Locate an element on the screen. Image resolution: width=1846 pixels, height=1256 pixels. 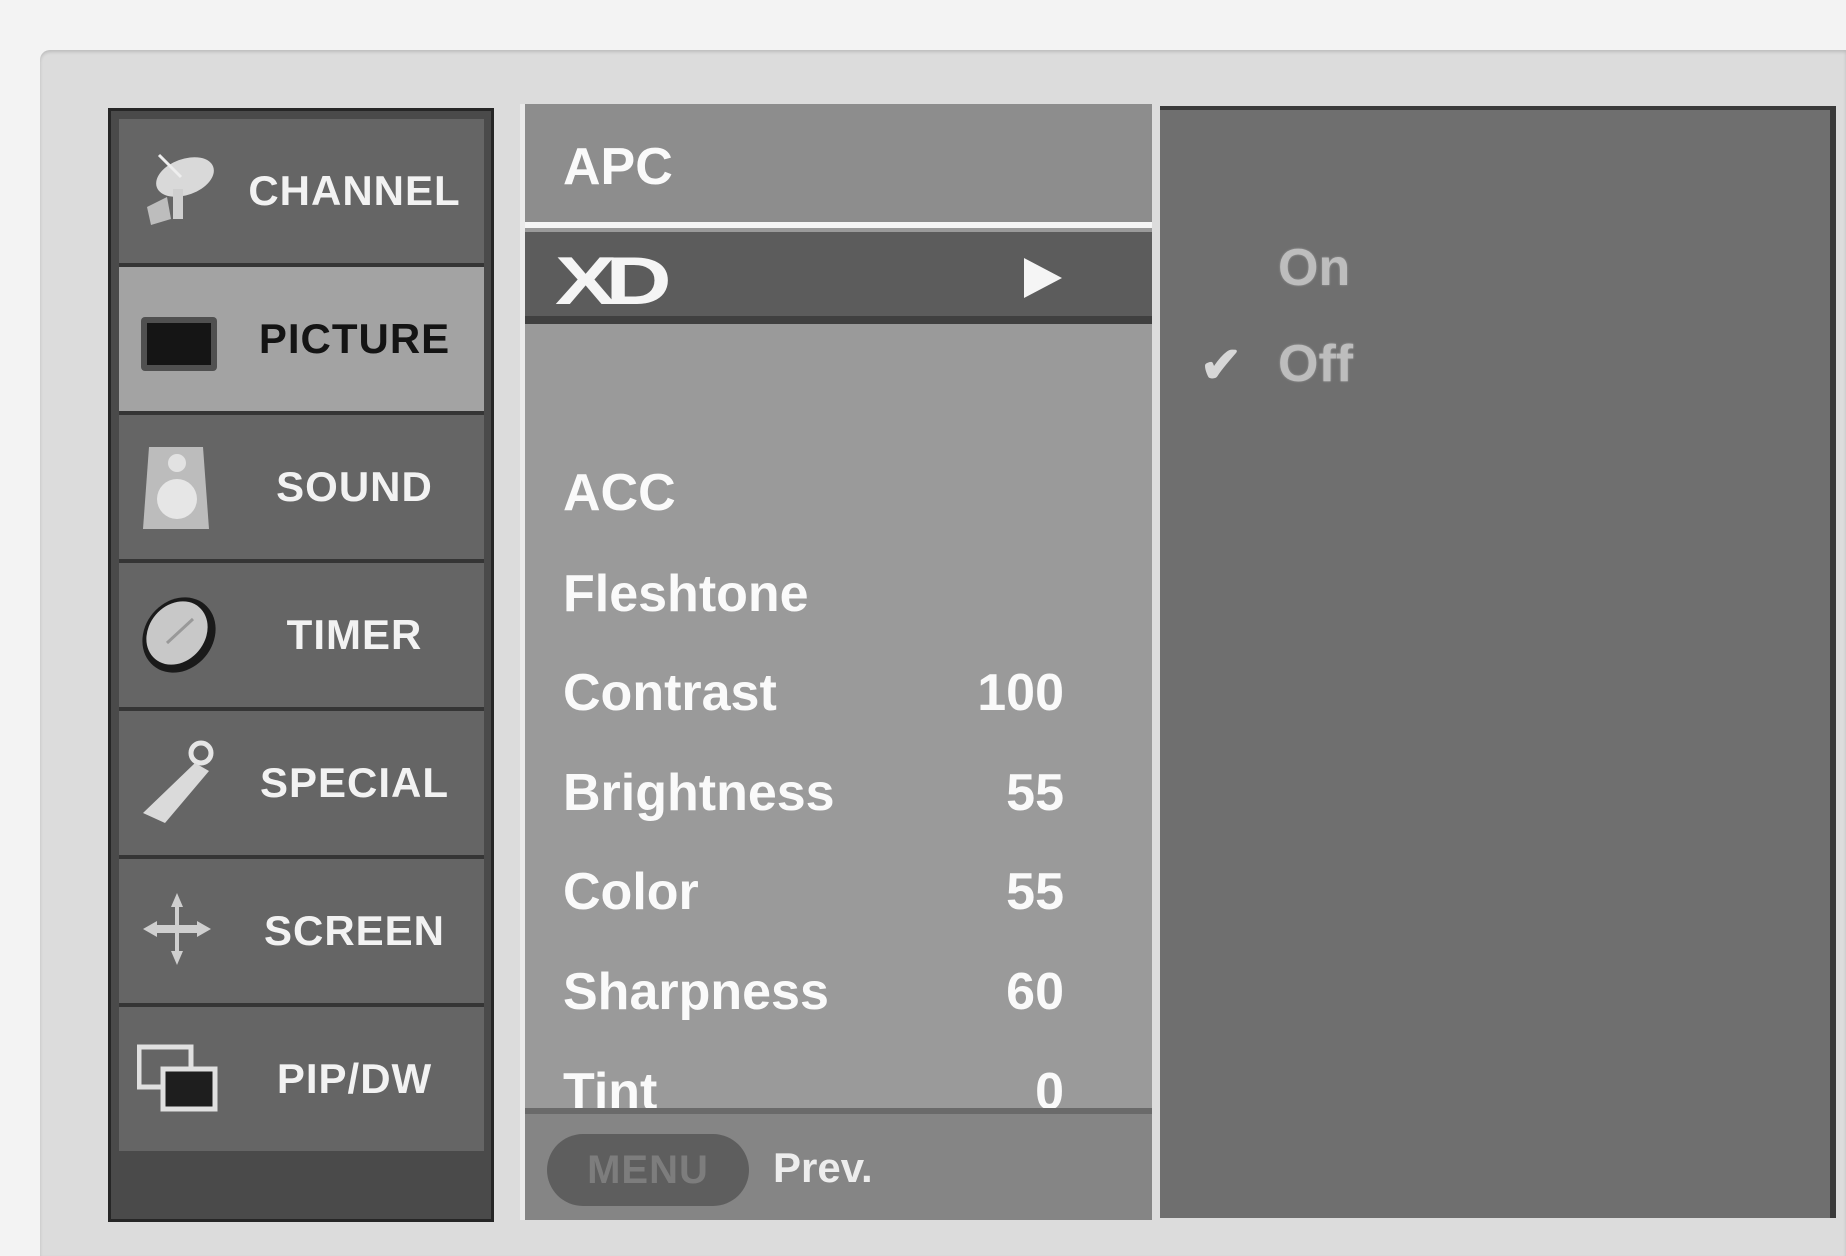
apc-row: APC is located at coordinates (838, 167).